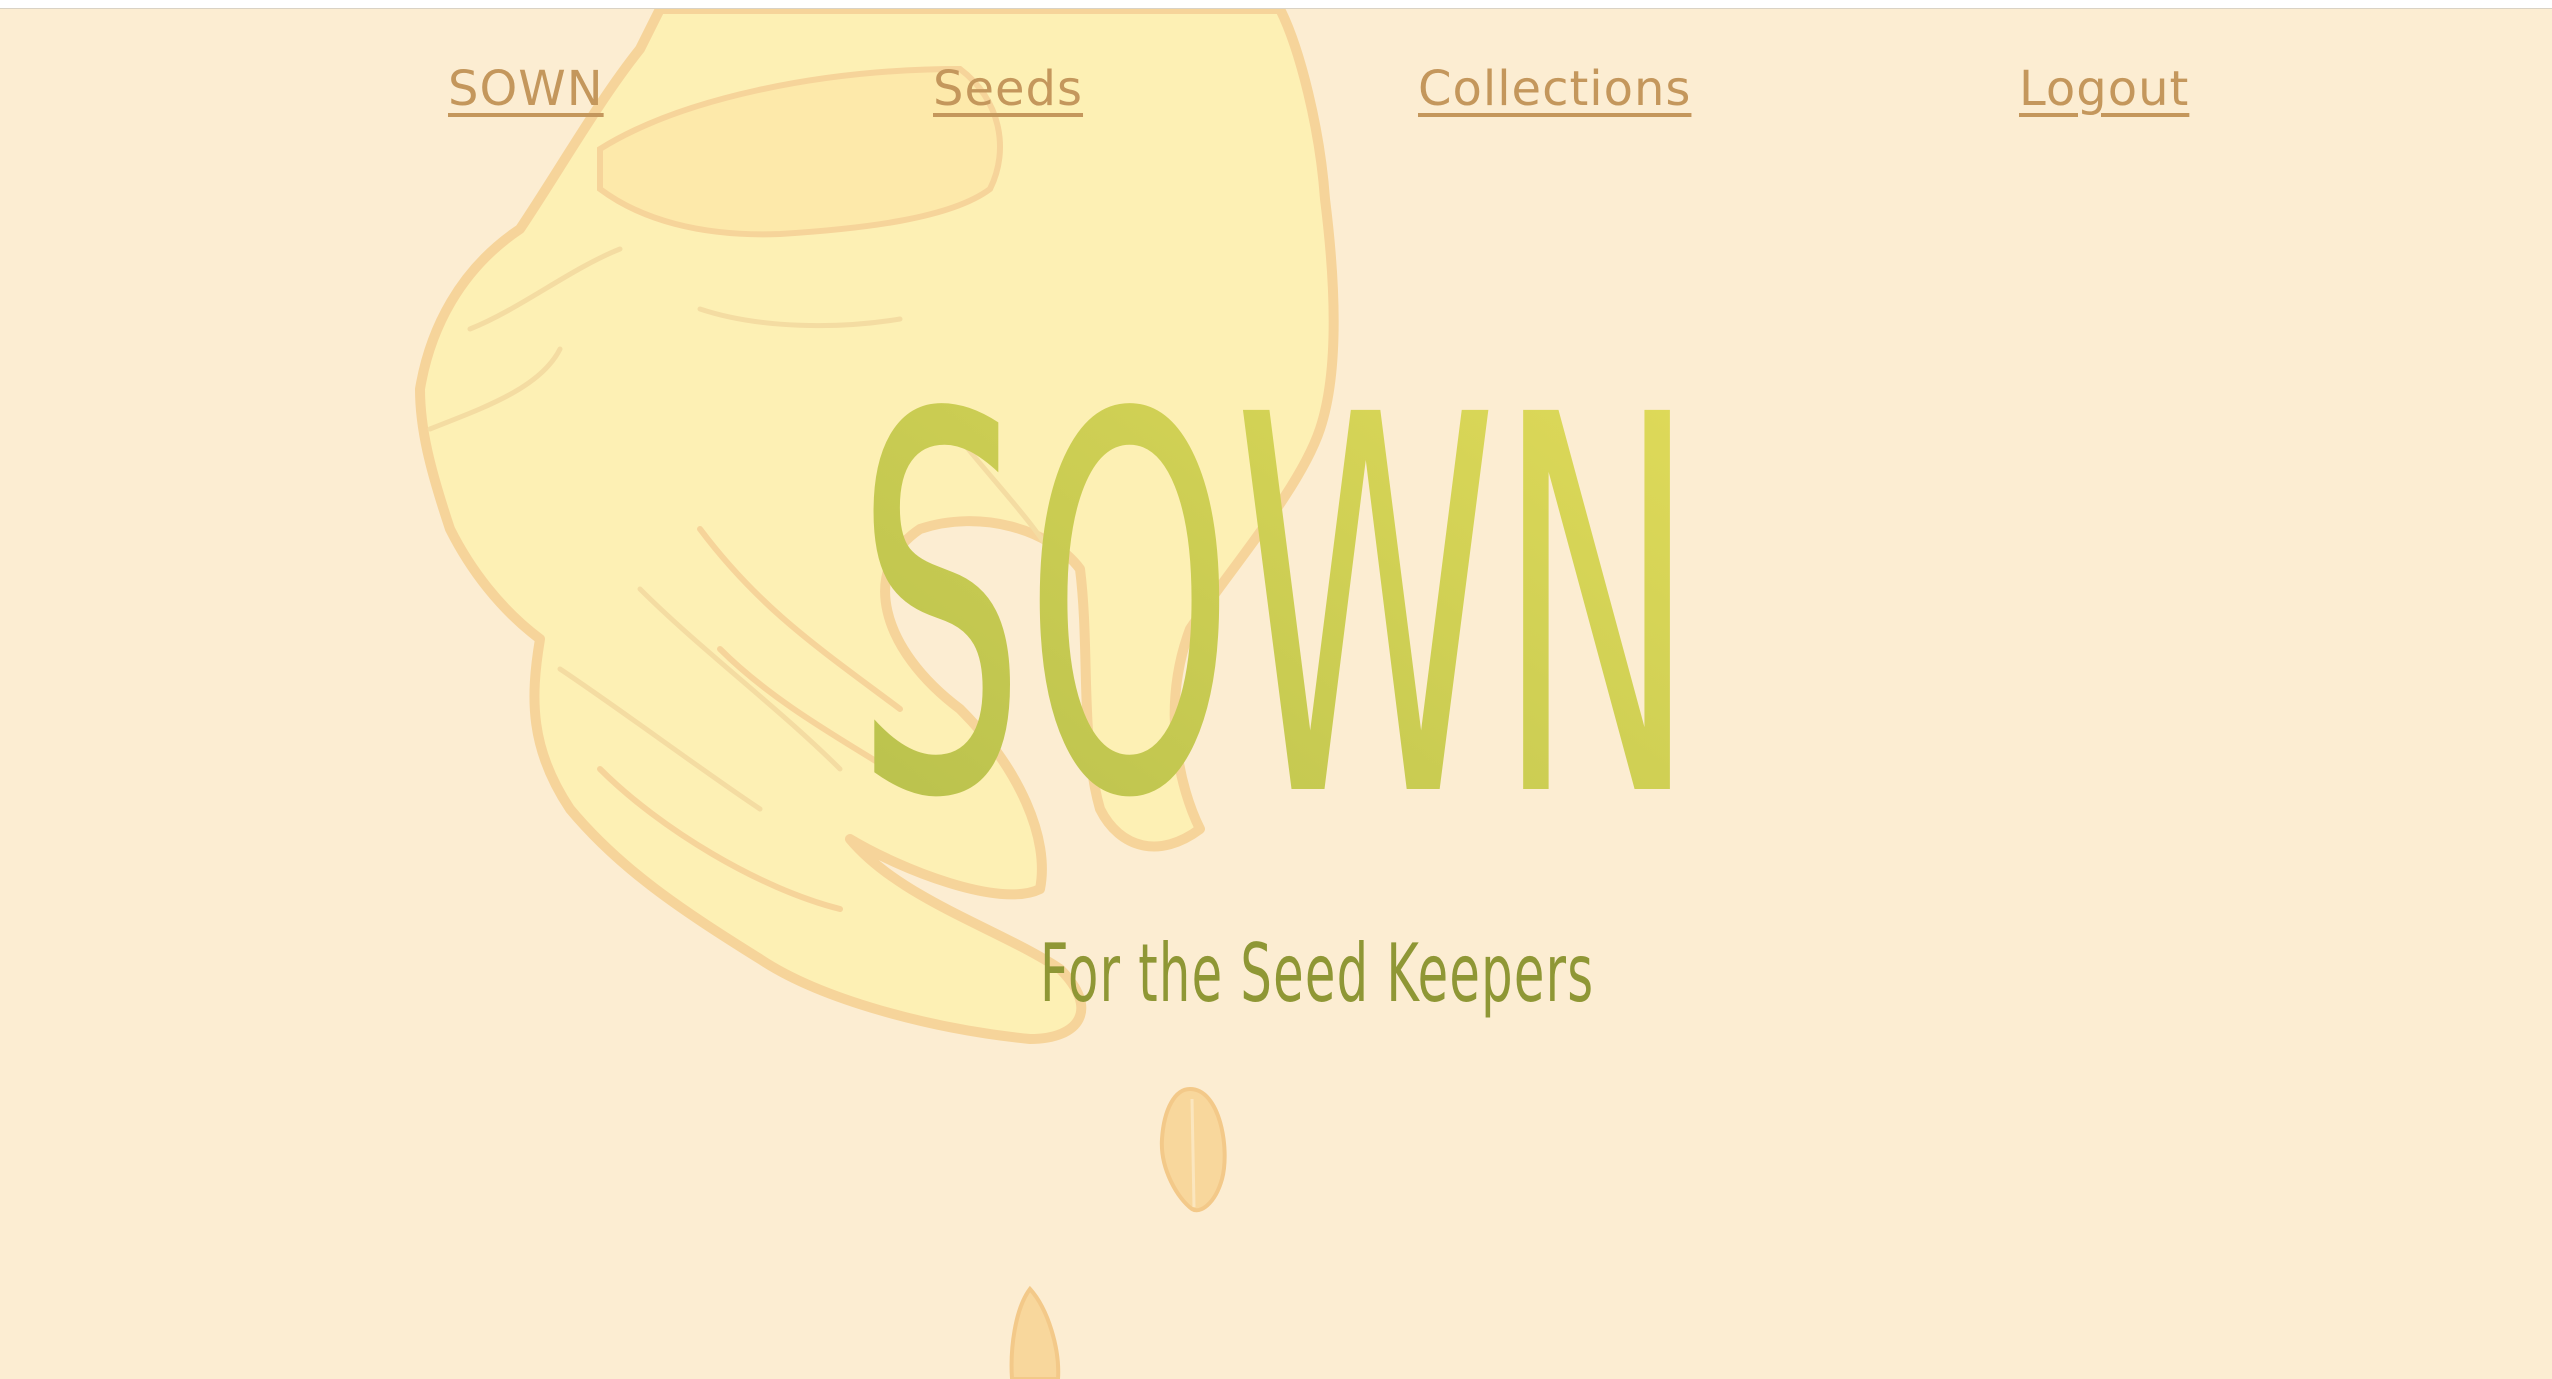 Image resolution: width=2552 pixels, height=1379 pixels. What do you see at coordinates (2104, 89) in the screenshot?
I see `nav-link-logout: Logout` at bounding box center [2104, 89].